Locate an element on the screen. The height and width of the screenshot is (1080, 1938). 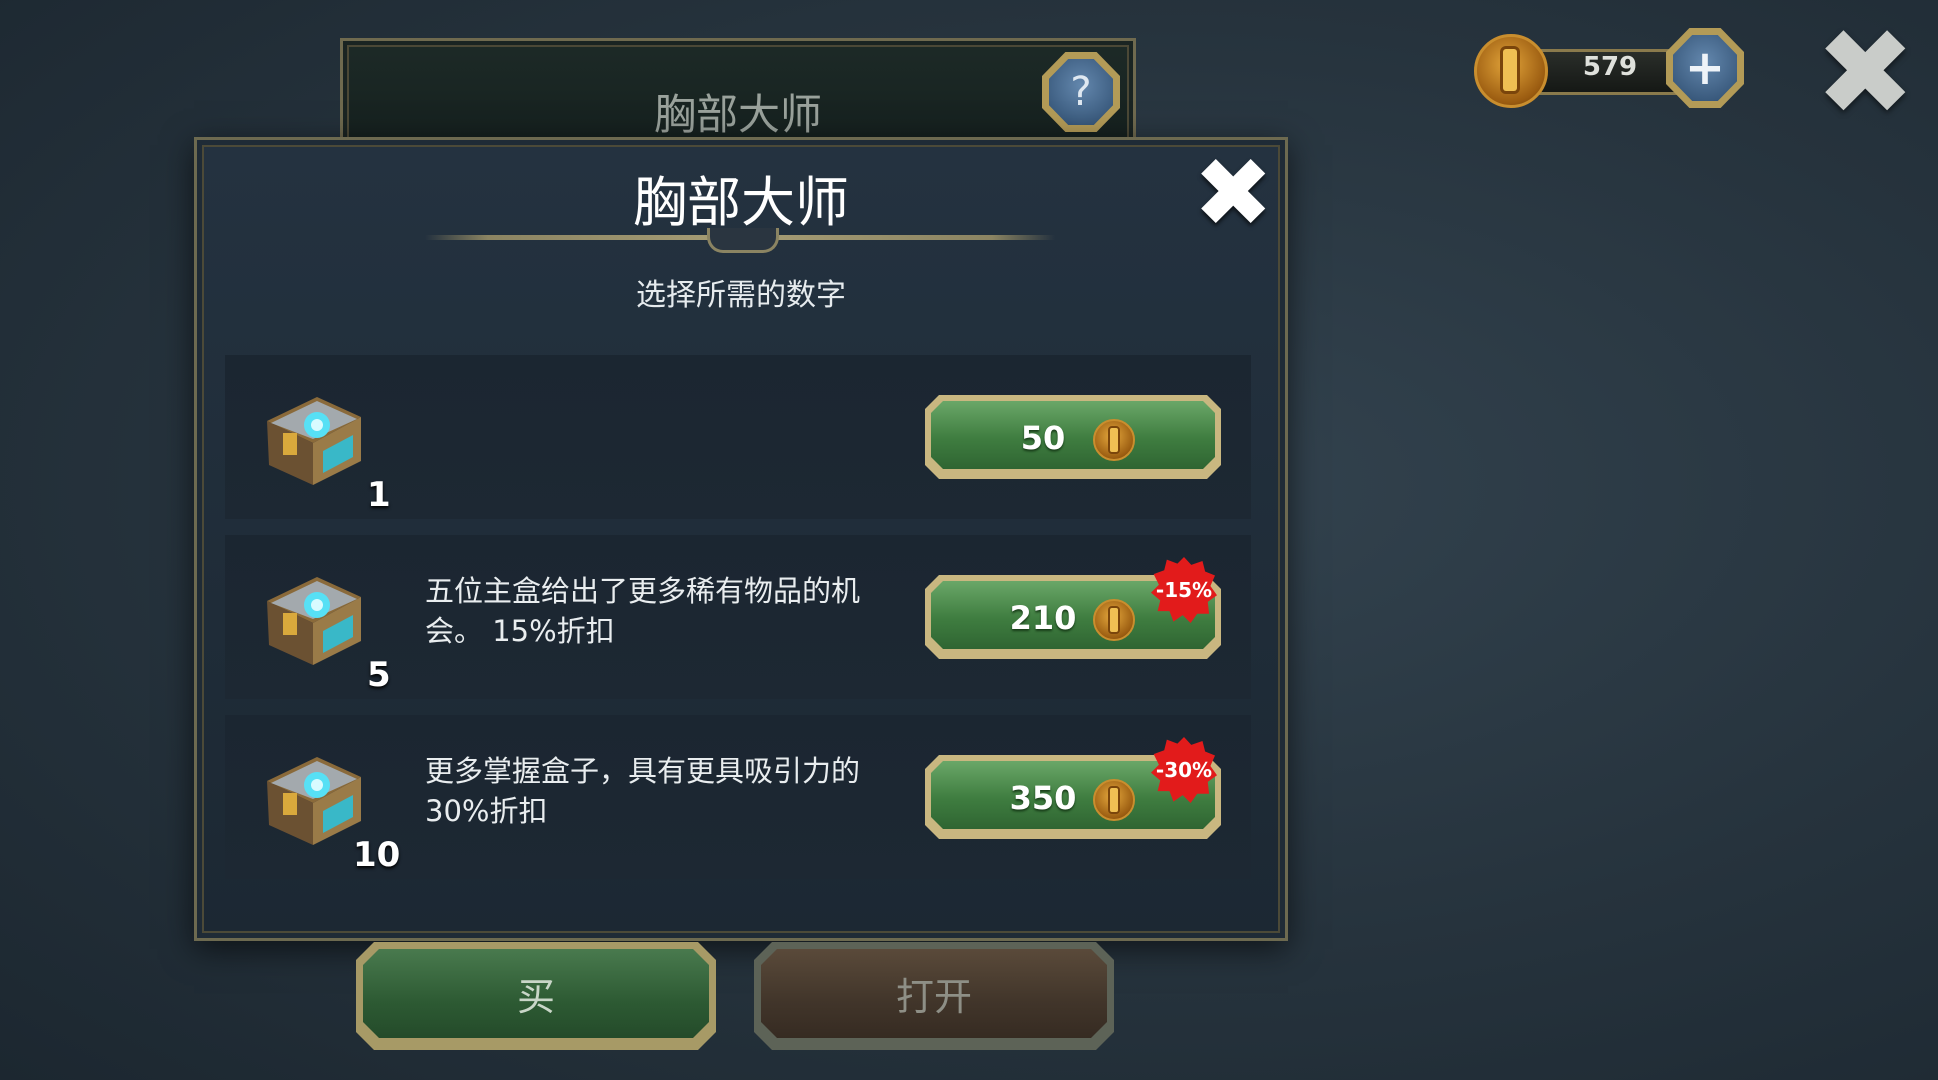
buy-button: 买 is located at coordinates (536, 996).